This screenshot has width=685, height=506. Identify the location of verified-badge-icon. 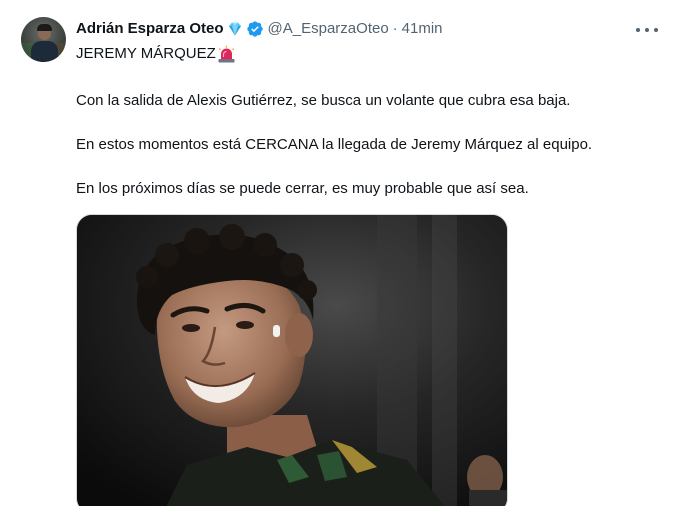
(255, 29).